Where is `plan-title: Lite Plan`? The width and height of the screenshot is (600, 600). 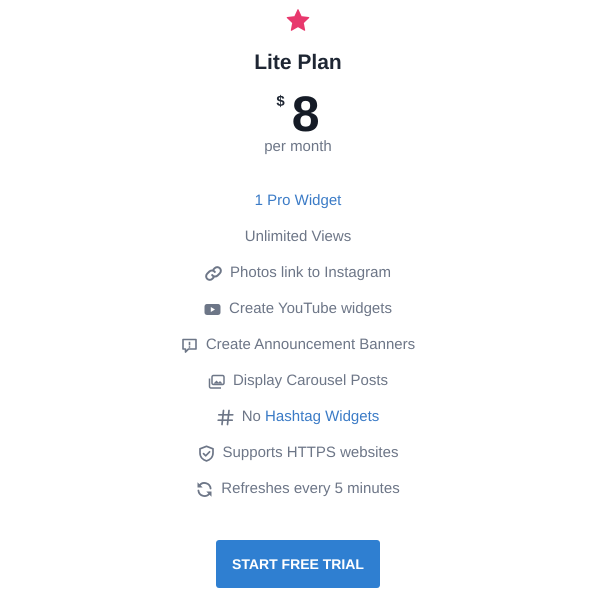
plan-title: Lite Plan is located at coordinates (298, 63).